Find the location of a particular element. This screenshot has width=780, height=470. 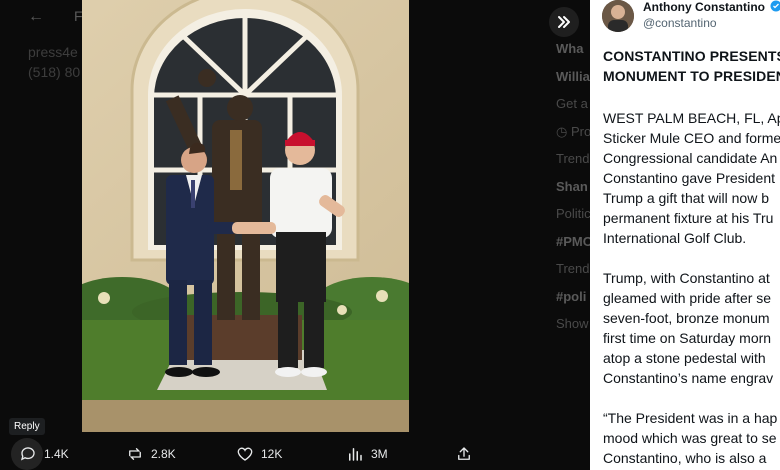

reply-button: 1.4K is located at coordinates (44, 454).